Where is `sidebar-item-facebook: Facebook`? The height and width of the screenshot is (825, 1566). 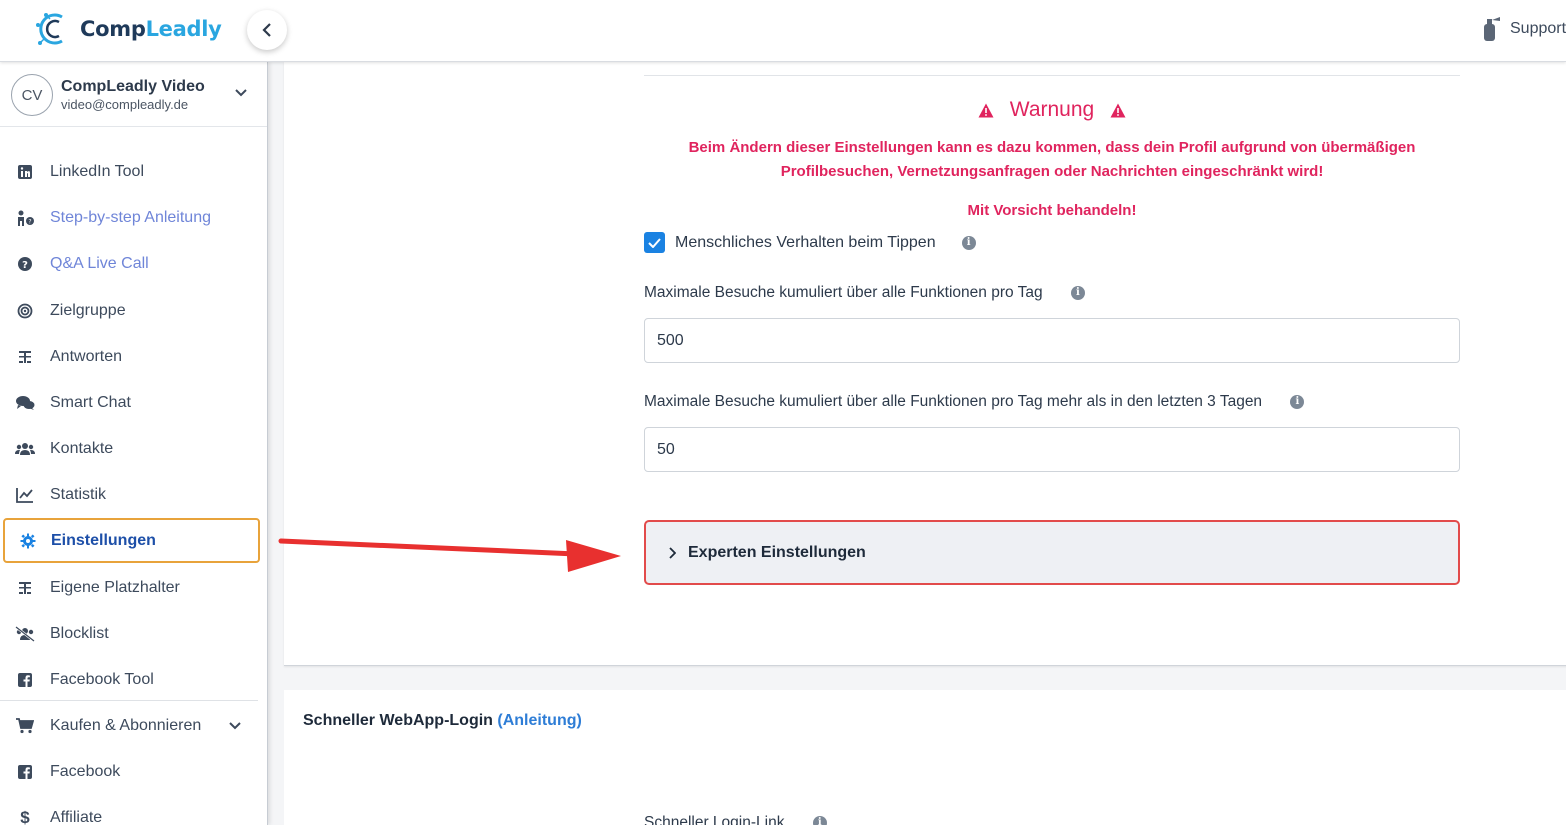
sidebar-item-facebook: Facebook is located at coordinates (131, 772).